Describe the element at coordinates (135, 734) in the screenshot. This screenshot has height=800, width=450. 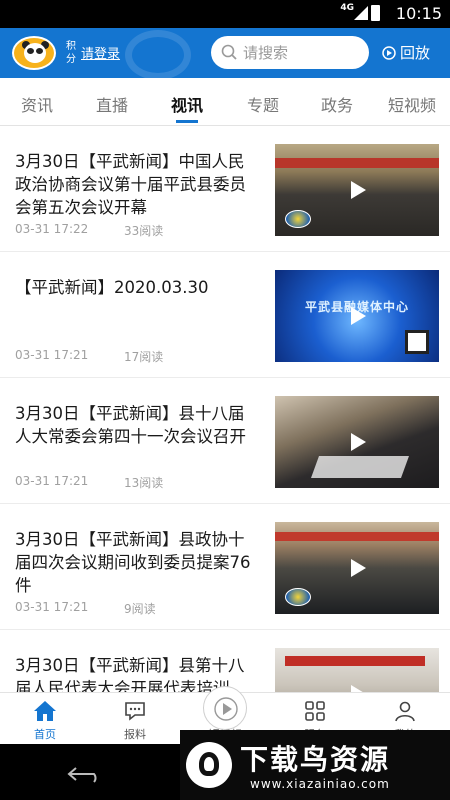
I see `nav-label: 报料` at that location.